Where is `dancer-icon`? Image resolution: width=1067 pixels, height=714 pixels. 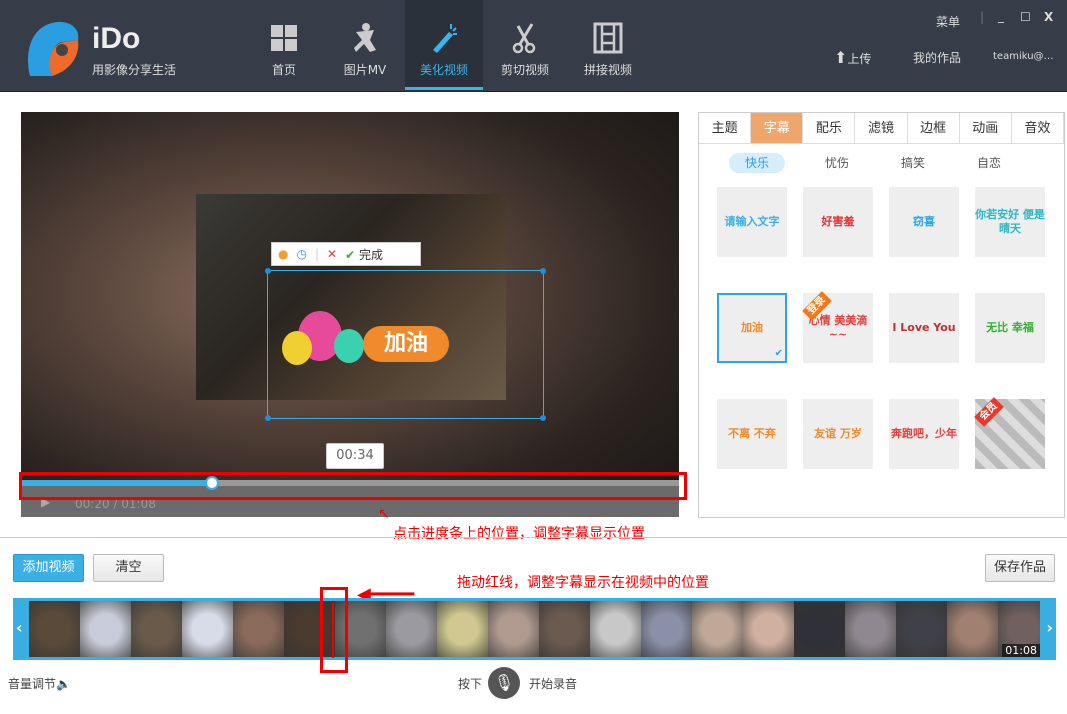 dancer-icon is located at coordinates (365, 37).